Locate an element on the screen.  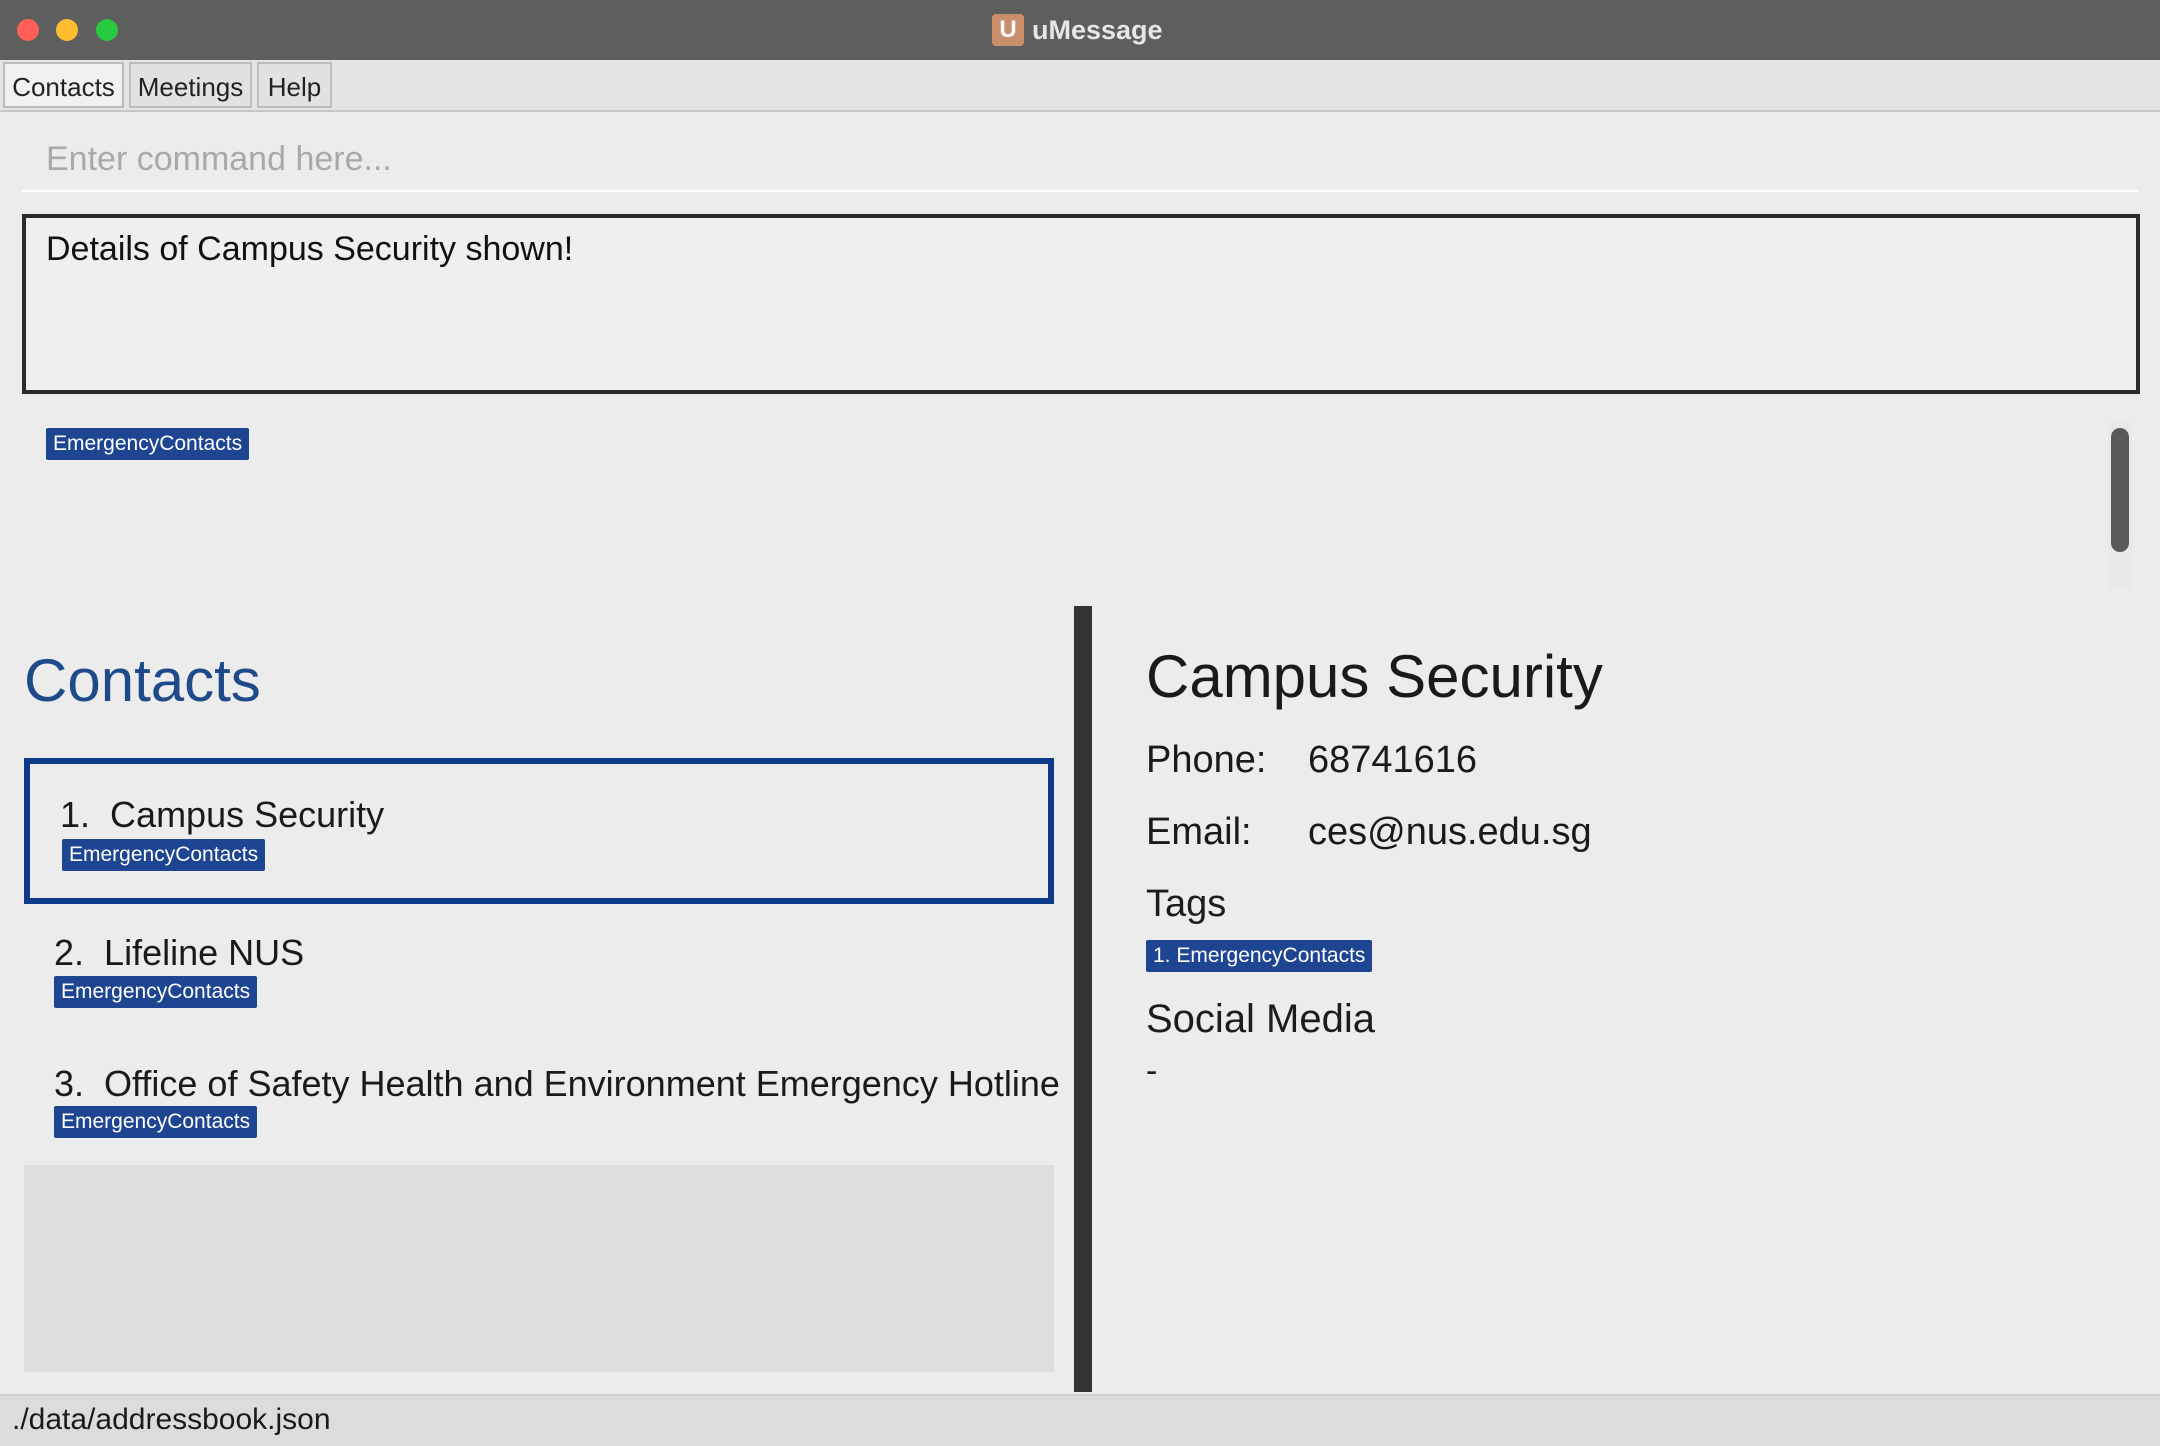
contact-index: 2. is located at coordinates (69, 952).